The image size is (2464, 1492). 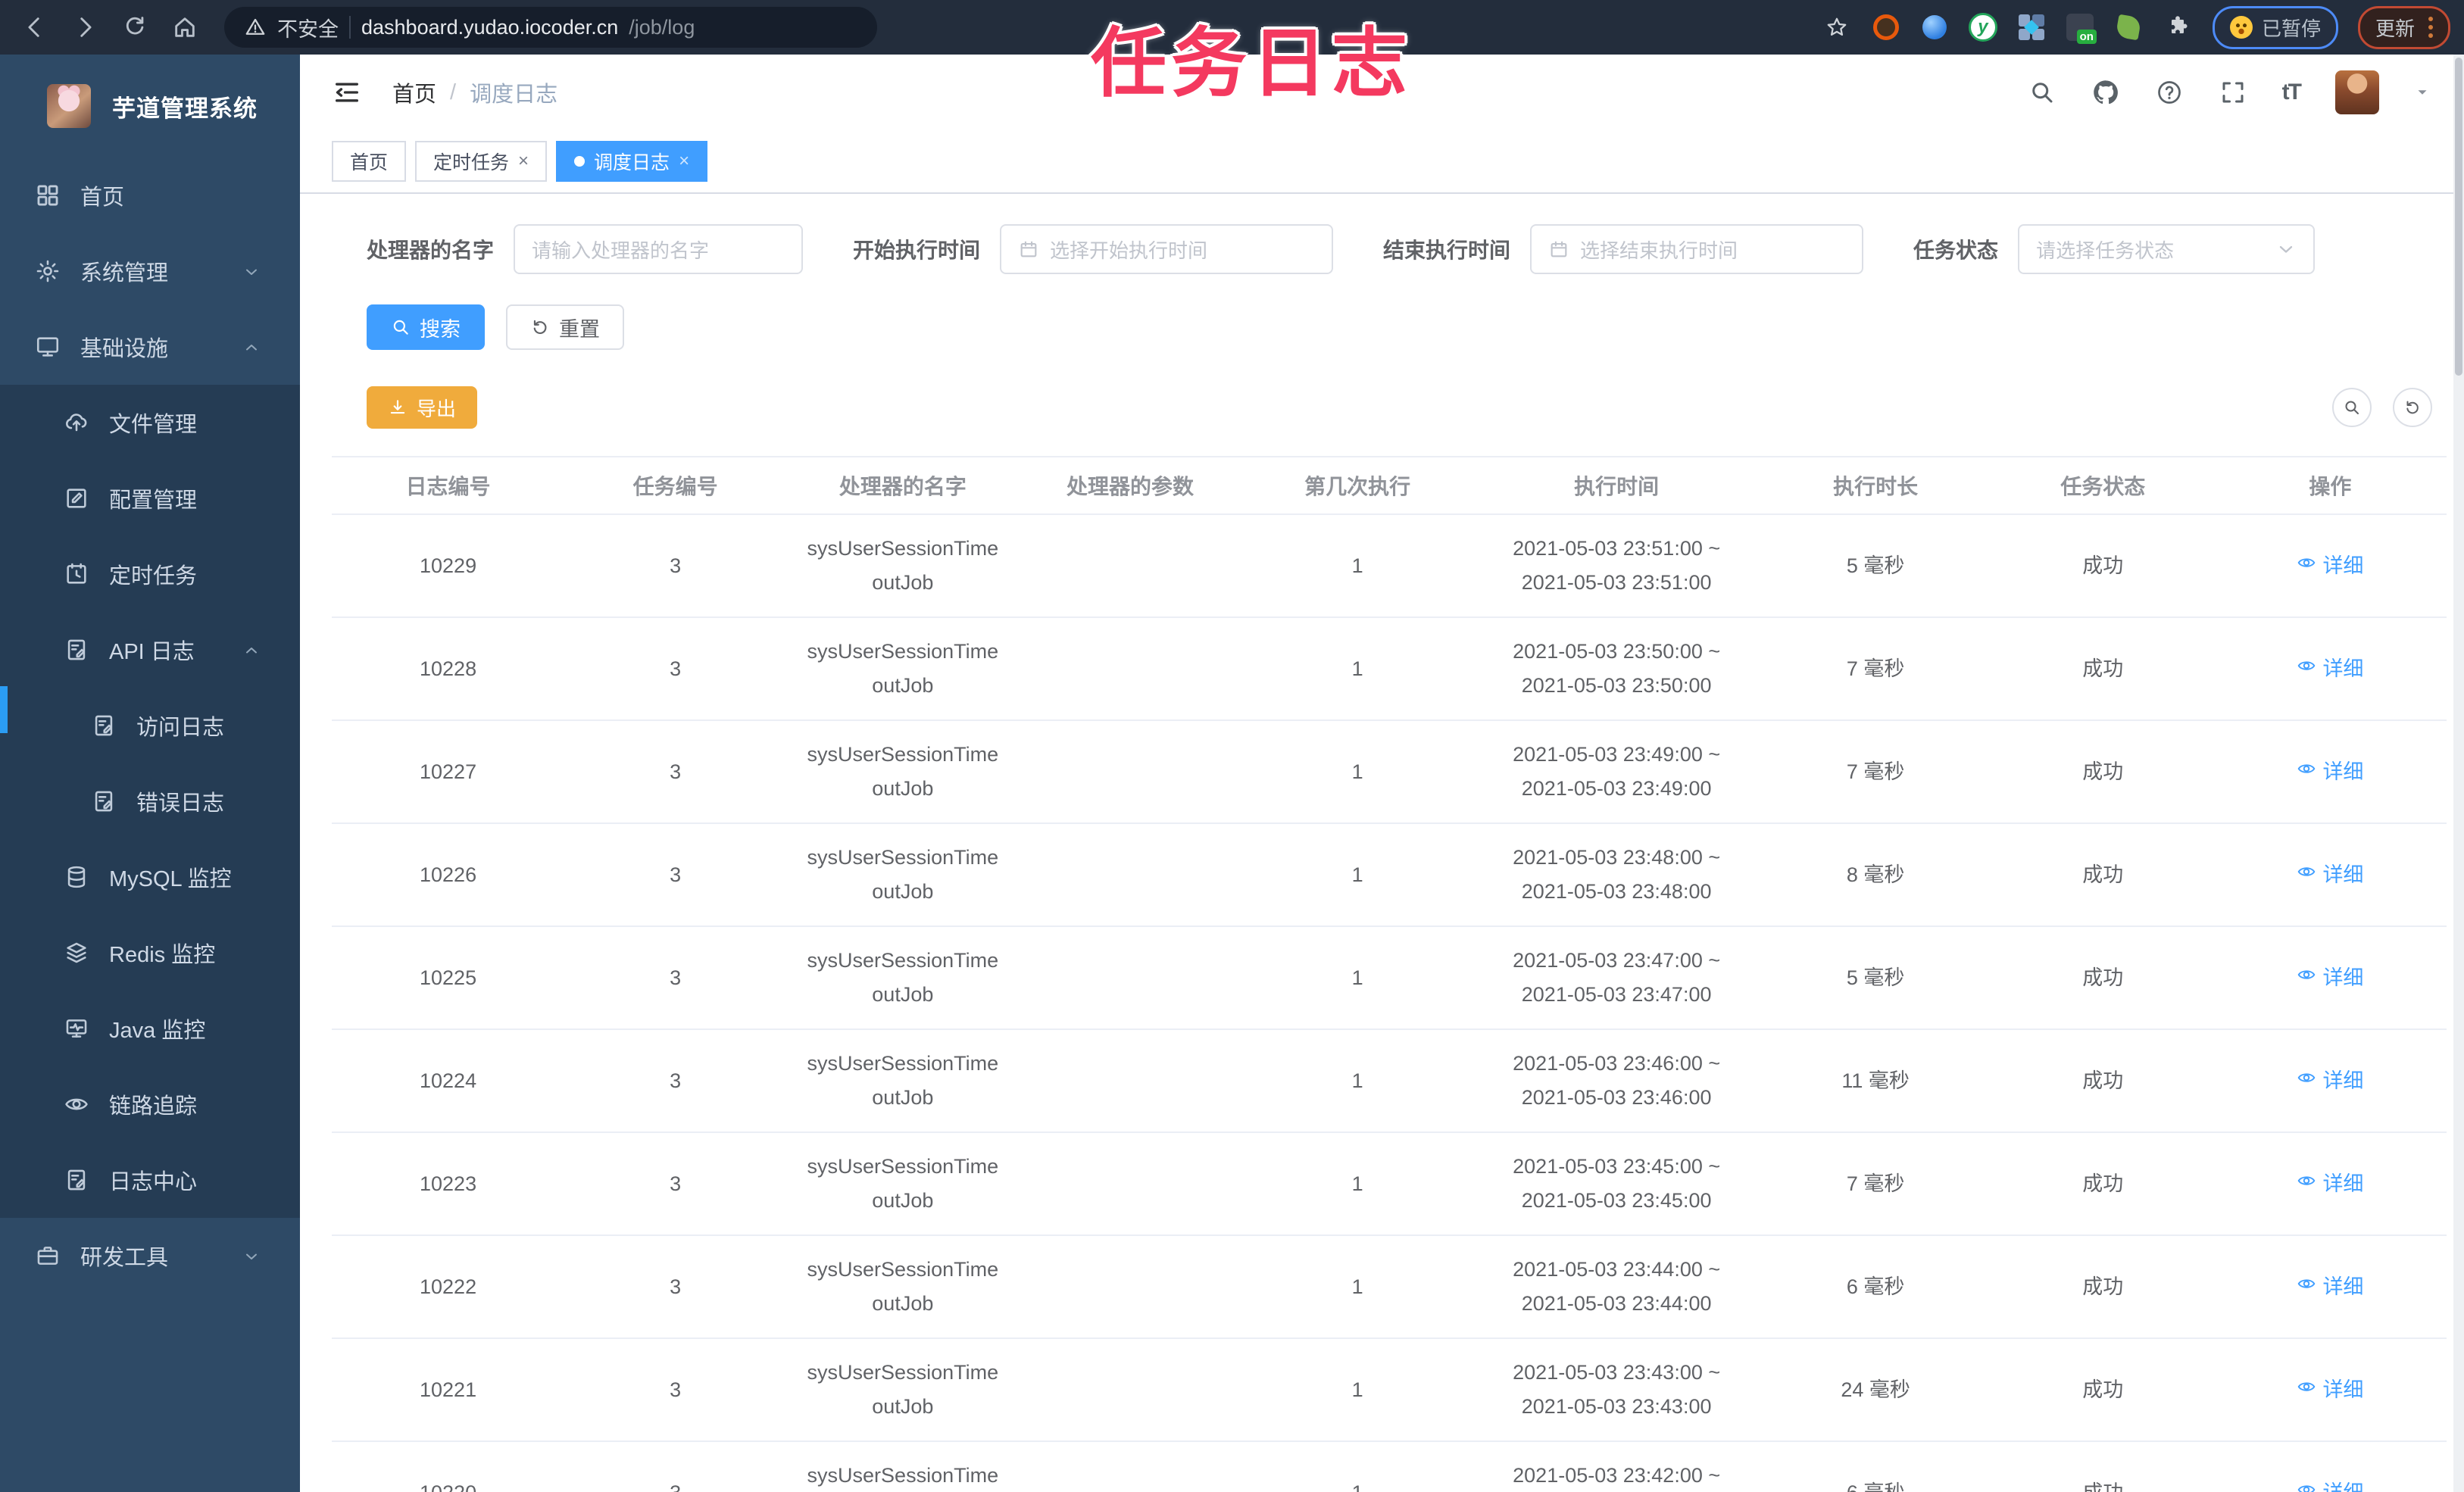 What do you see at coordinates (124, 273) in the screenshot?
I see `sidebar-item-label: 系统管理` at bounding box center [124, 273].